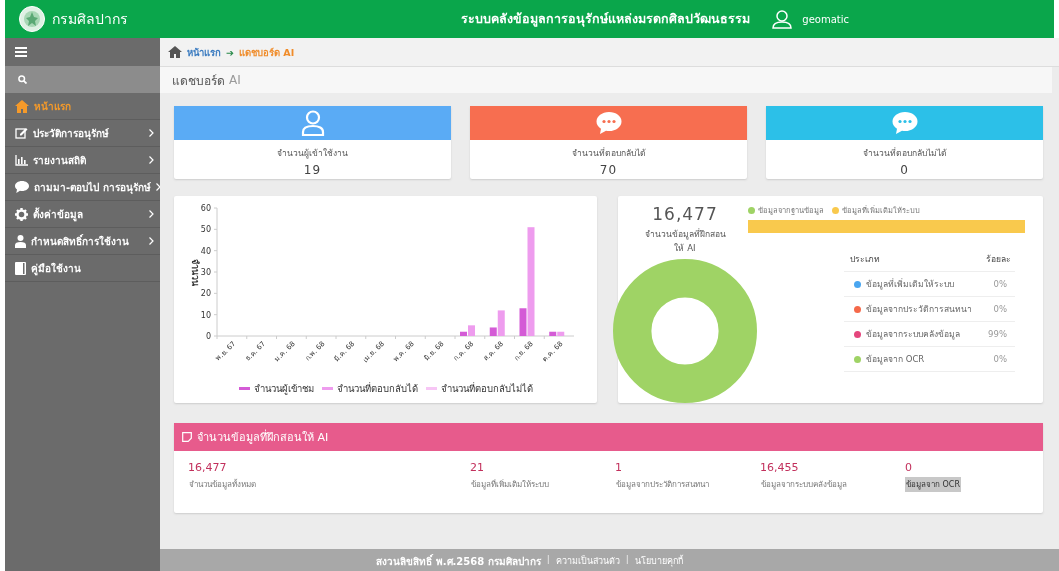 The image size is (1059, 571). What do you see at coordinates (263, 437) in the screenshot?
I see `panel-title: จำนวนข้อมูลที่ฝึกสอนให้ AI` at bounding box center [263, 437].